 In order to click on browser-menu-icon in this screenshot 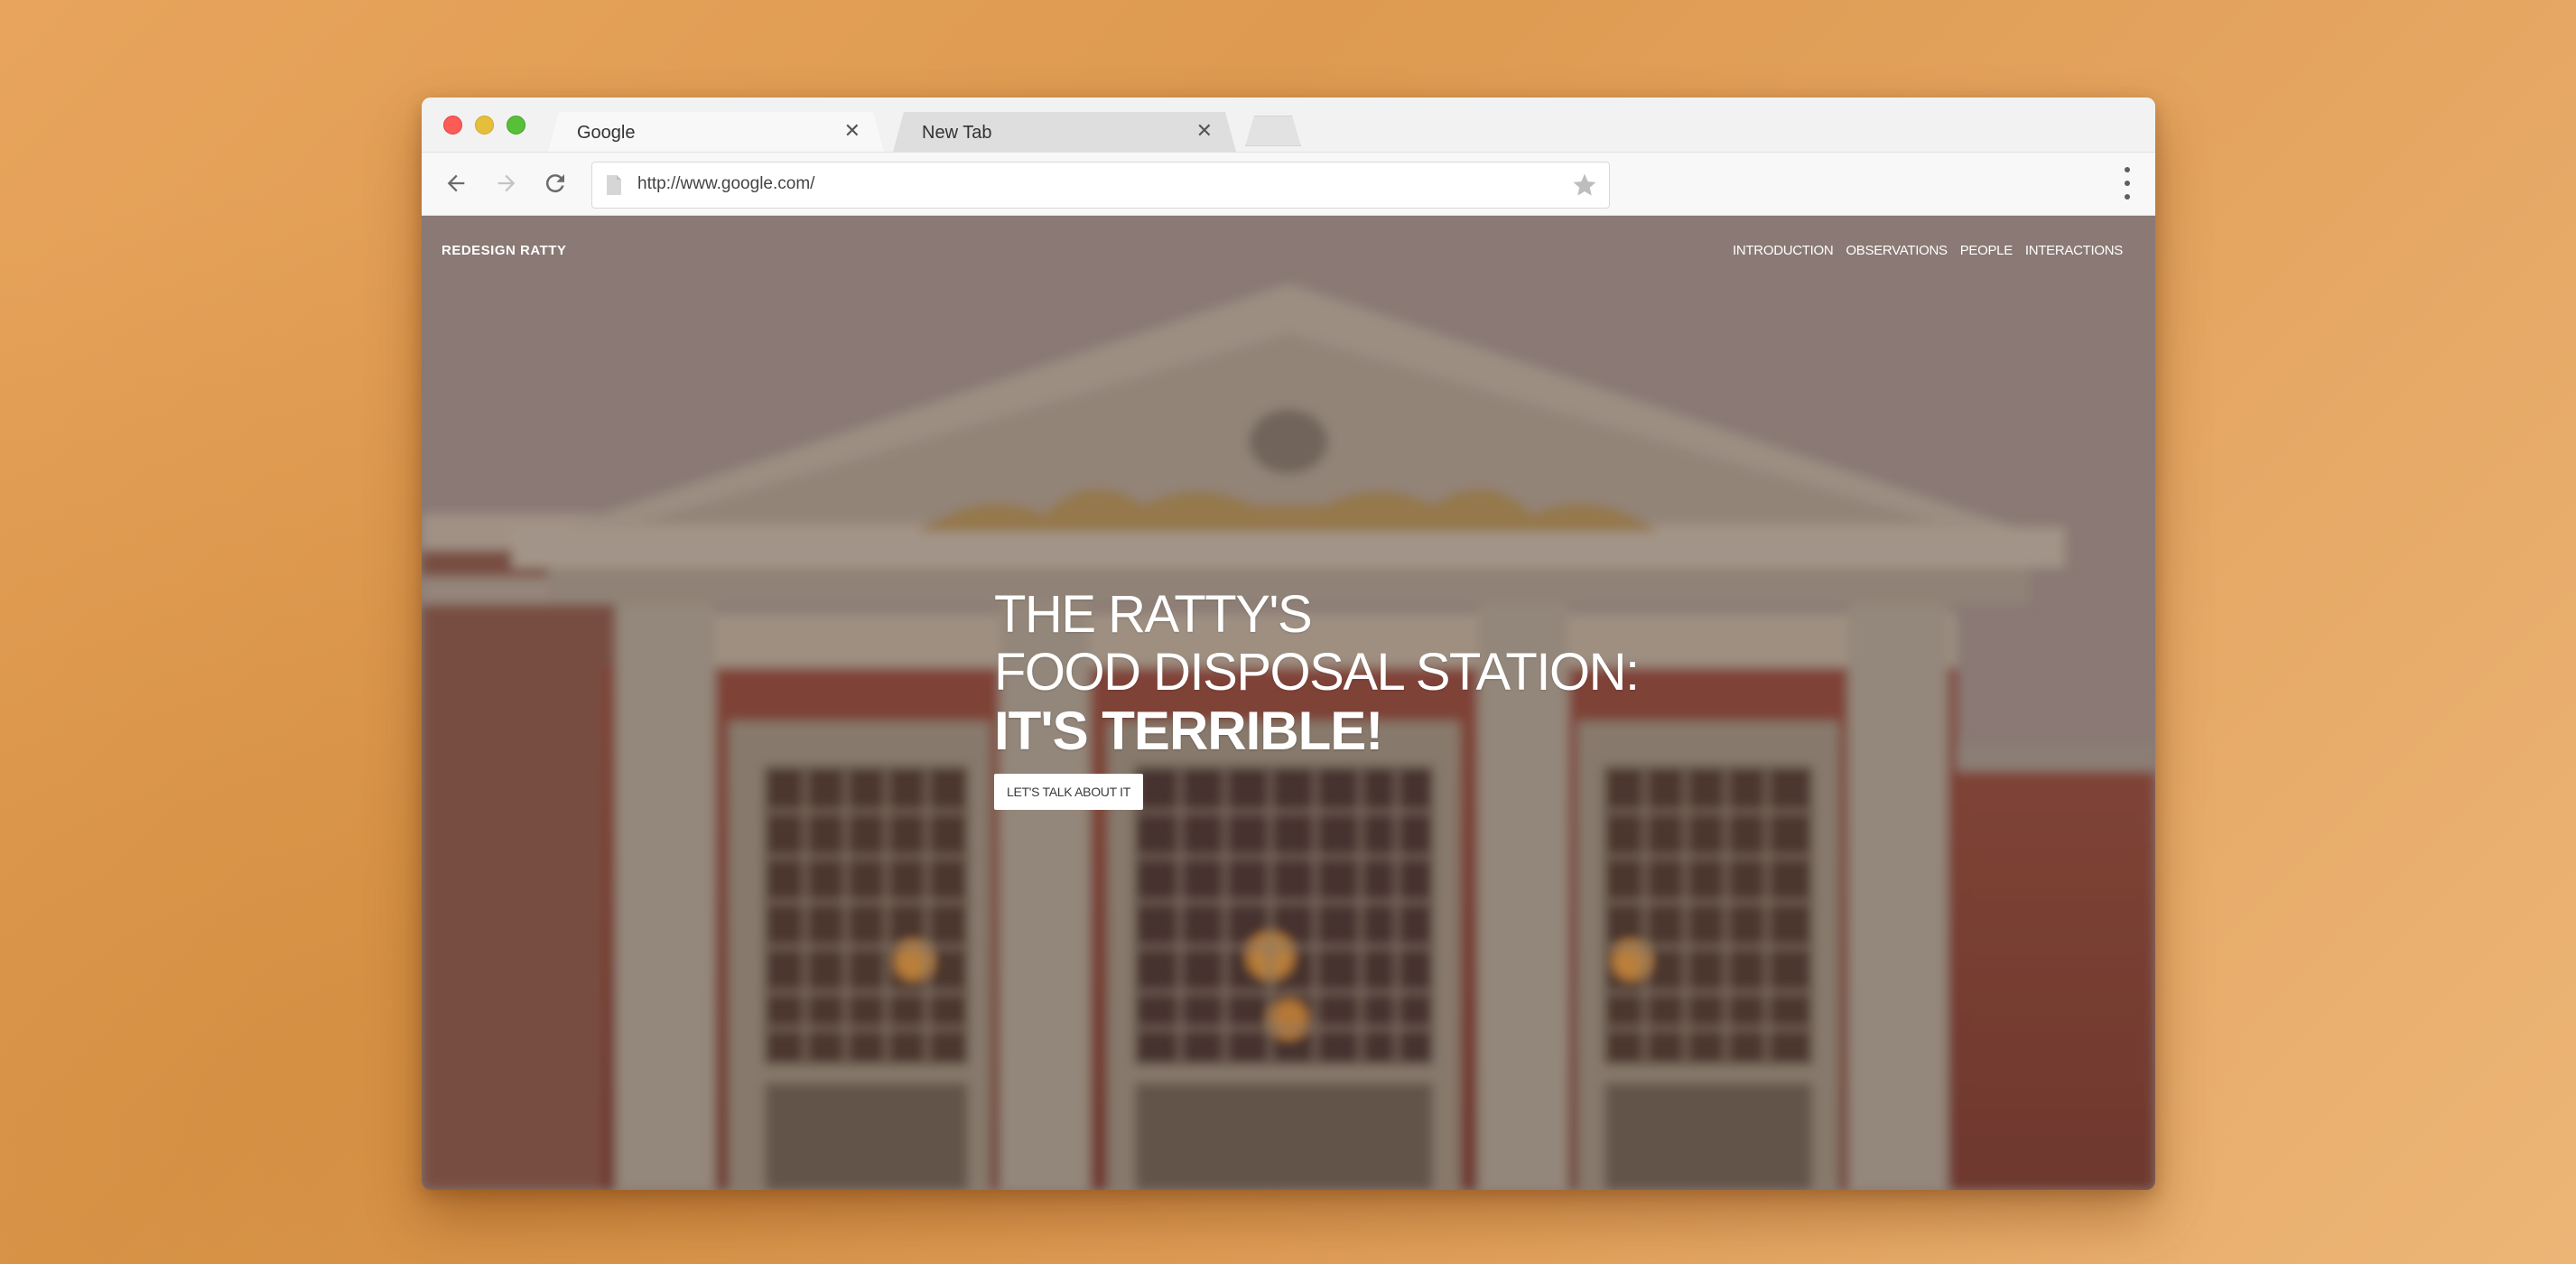, I will do `click(2127, 183)`.